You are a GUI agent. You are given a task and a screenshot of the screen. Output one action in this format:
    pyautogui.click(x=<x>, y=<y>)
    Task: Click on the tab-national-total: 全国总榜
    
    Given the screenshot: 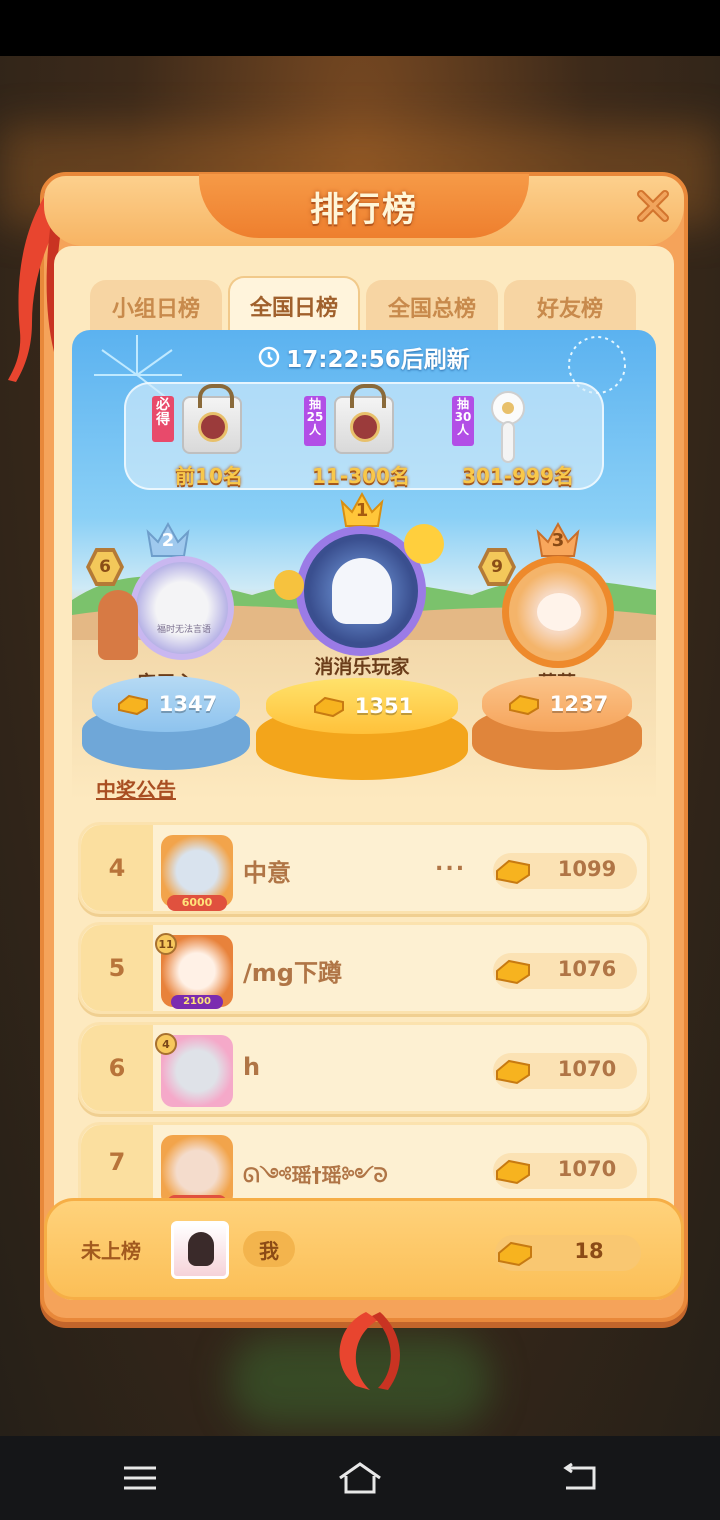 What is the action you would take?
    pyautogui.click(x=432, y=307)
    